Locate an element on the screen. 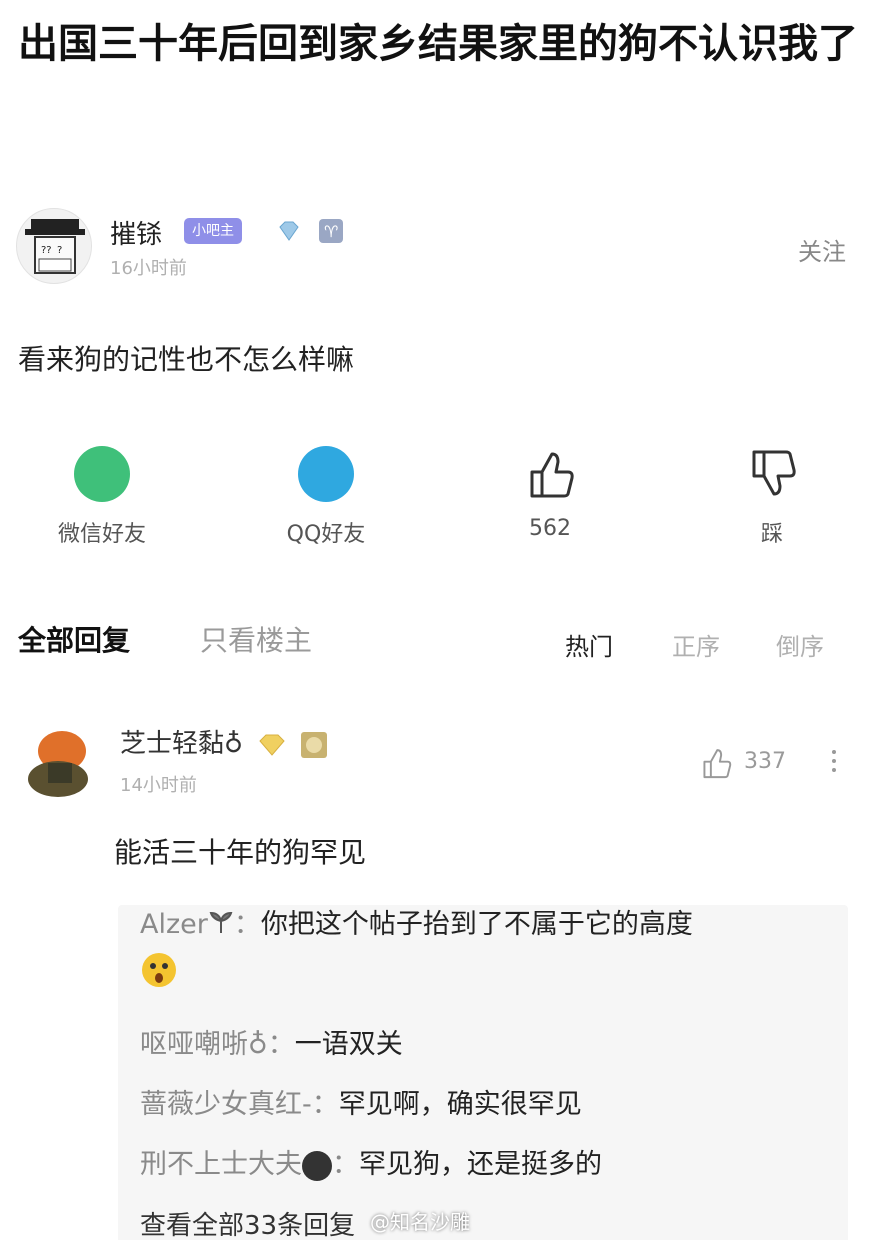  diamond-icon is located at coordinates (289, 231).